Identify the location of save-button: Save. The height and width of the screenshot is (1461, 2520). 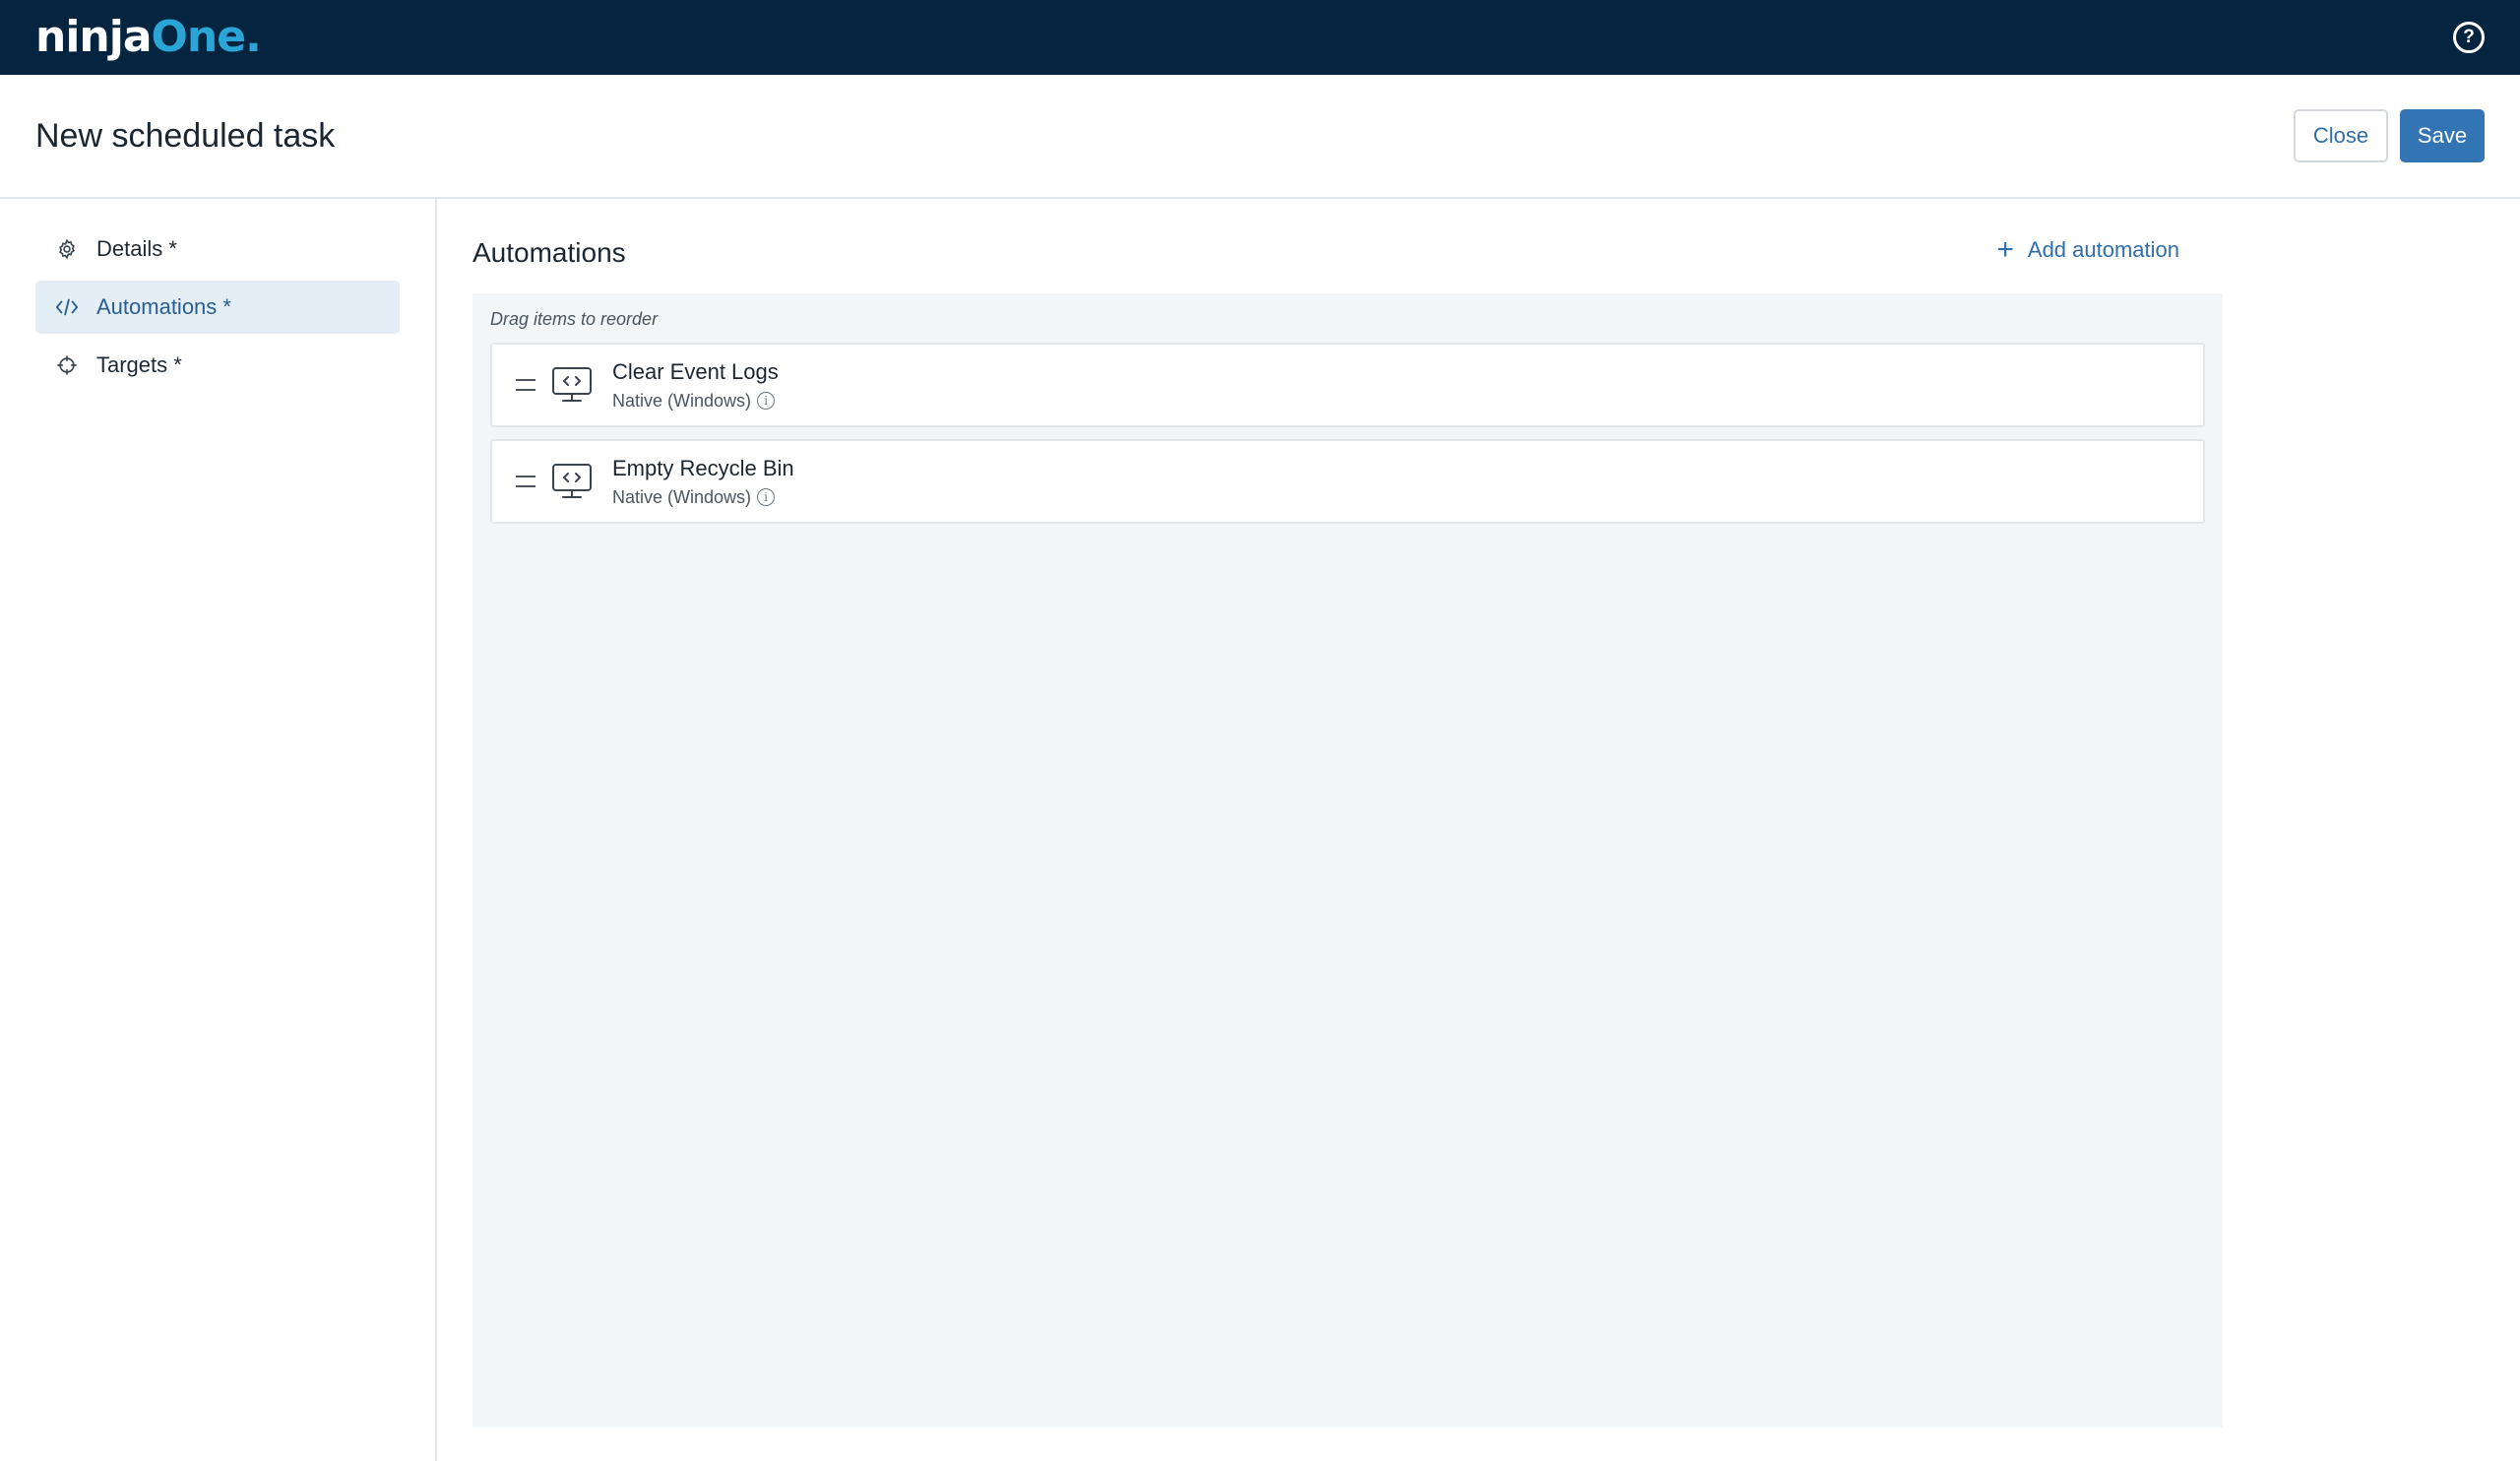
(2442, 135).